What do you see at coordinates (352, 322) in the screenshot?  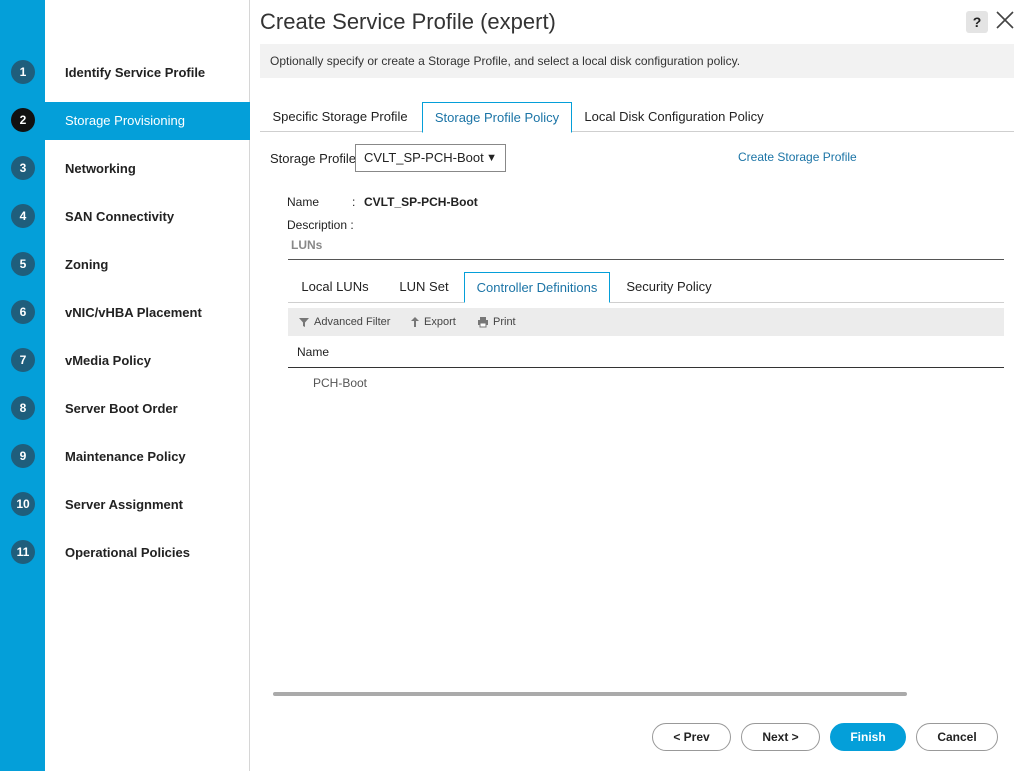 I see `advanced-filter-label: Advanced Filter` at bounding box center [352, 322].